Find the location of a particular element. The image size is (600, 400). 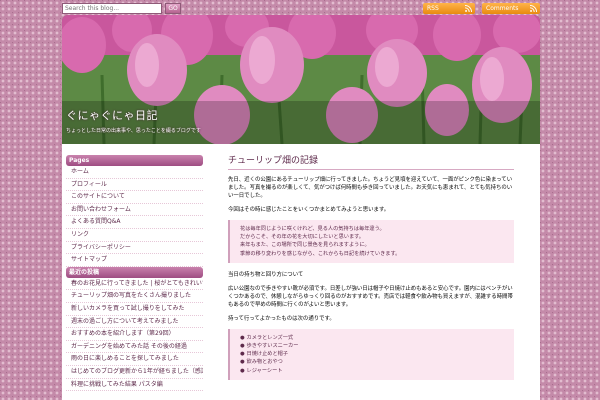

recent-post-link: 春のお花見に行ってきました | 桜がとてもきれいでした is located at coordinates (134, 284).